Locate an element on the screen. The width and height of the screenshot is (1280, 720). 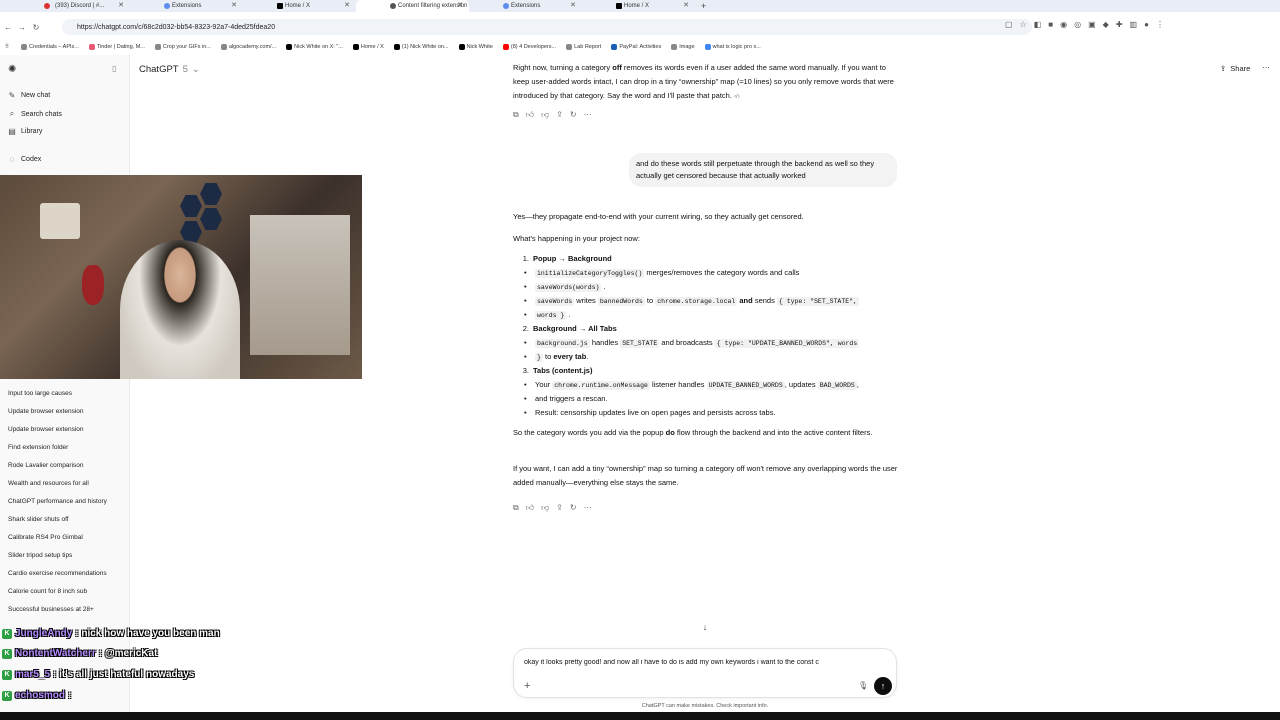
chat-history-item: Rode Lavalier comparison is located at coordinates (57, 470).